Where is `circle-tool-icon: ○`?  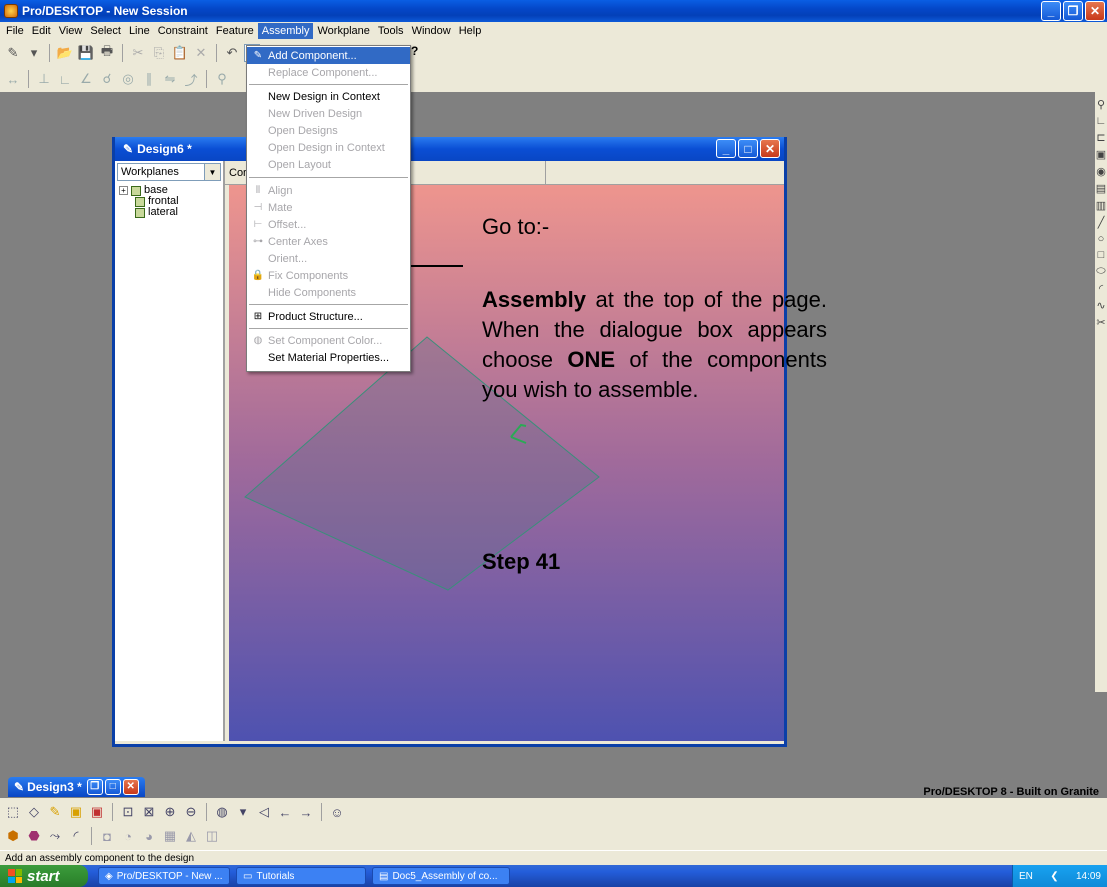 circle-tool-icon: ○ is located at coordinates (1101, 239).